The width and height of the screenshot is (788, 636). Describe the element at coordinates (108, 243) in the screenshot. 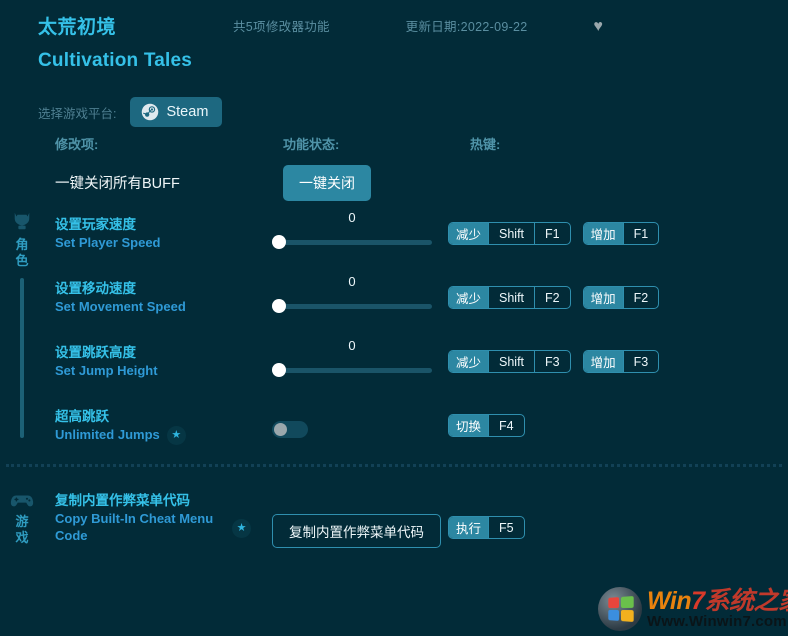

I see `row-name-en: Set Player Speed` at that location.